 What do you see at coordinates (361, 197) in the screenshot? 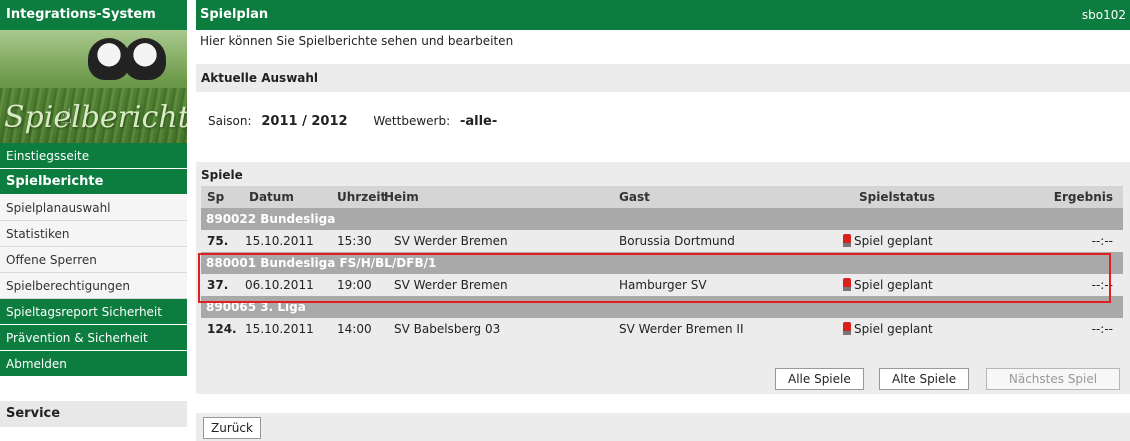
I see `col-uhrzeit: Uhrzeit` at bounding box center [361, 197].